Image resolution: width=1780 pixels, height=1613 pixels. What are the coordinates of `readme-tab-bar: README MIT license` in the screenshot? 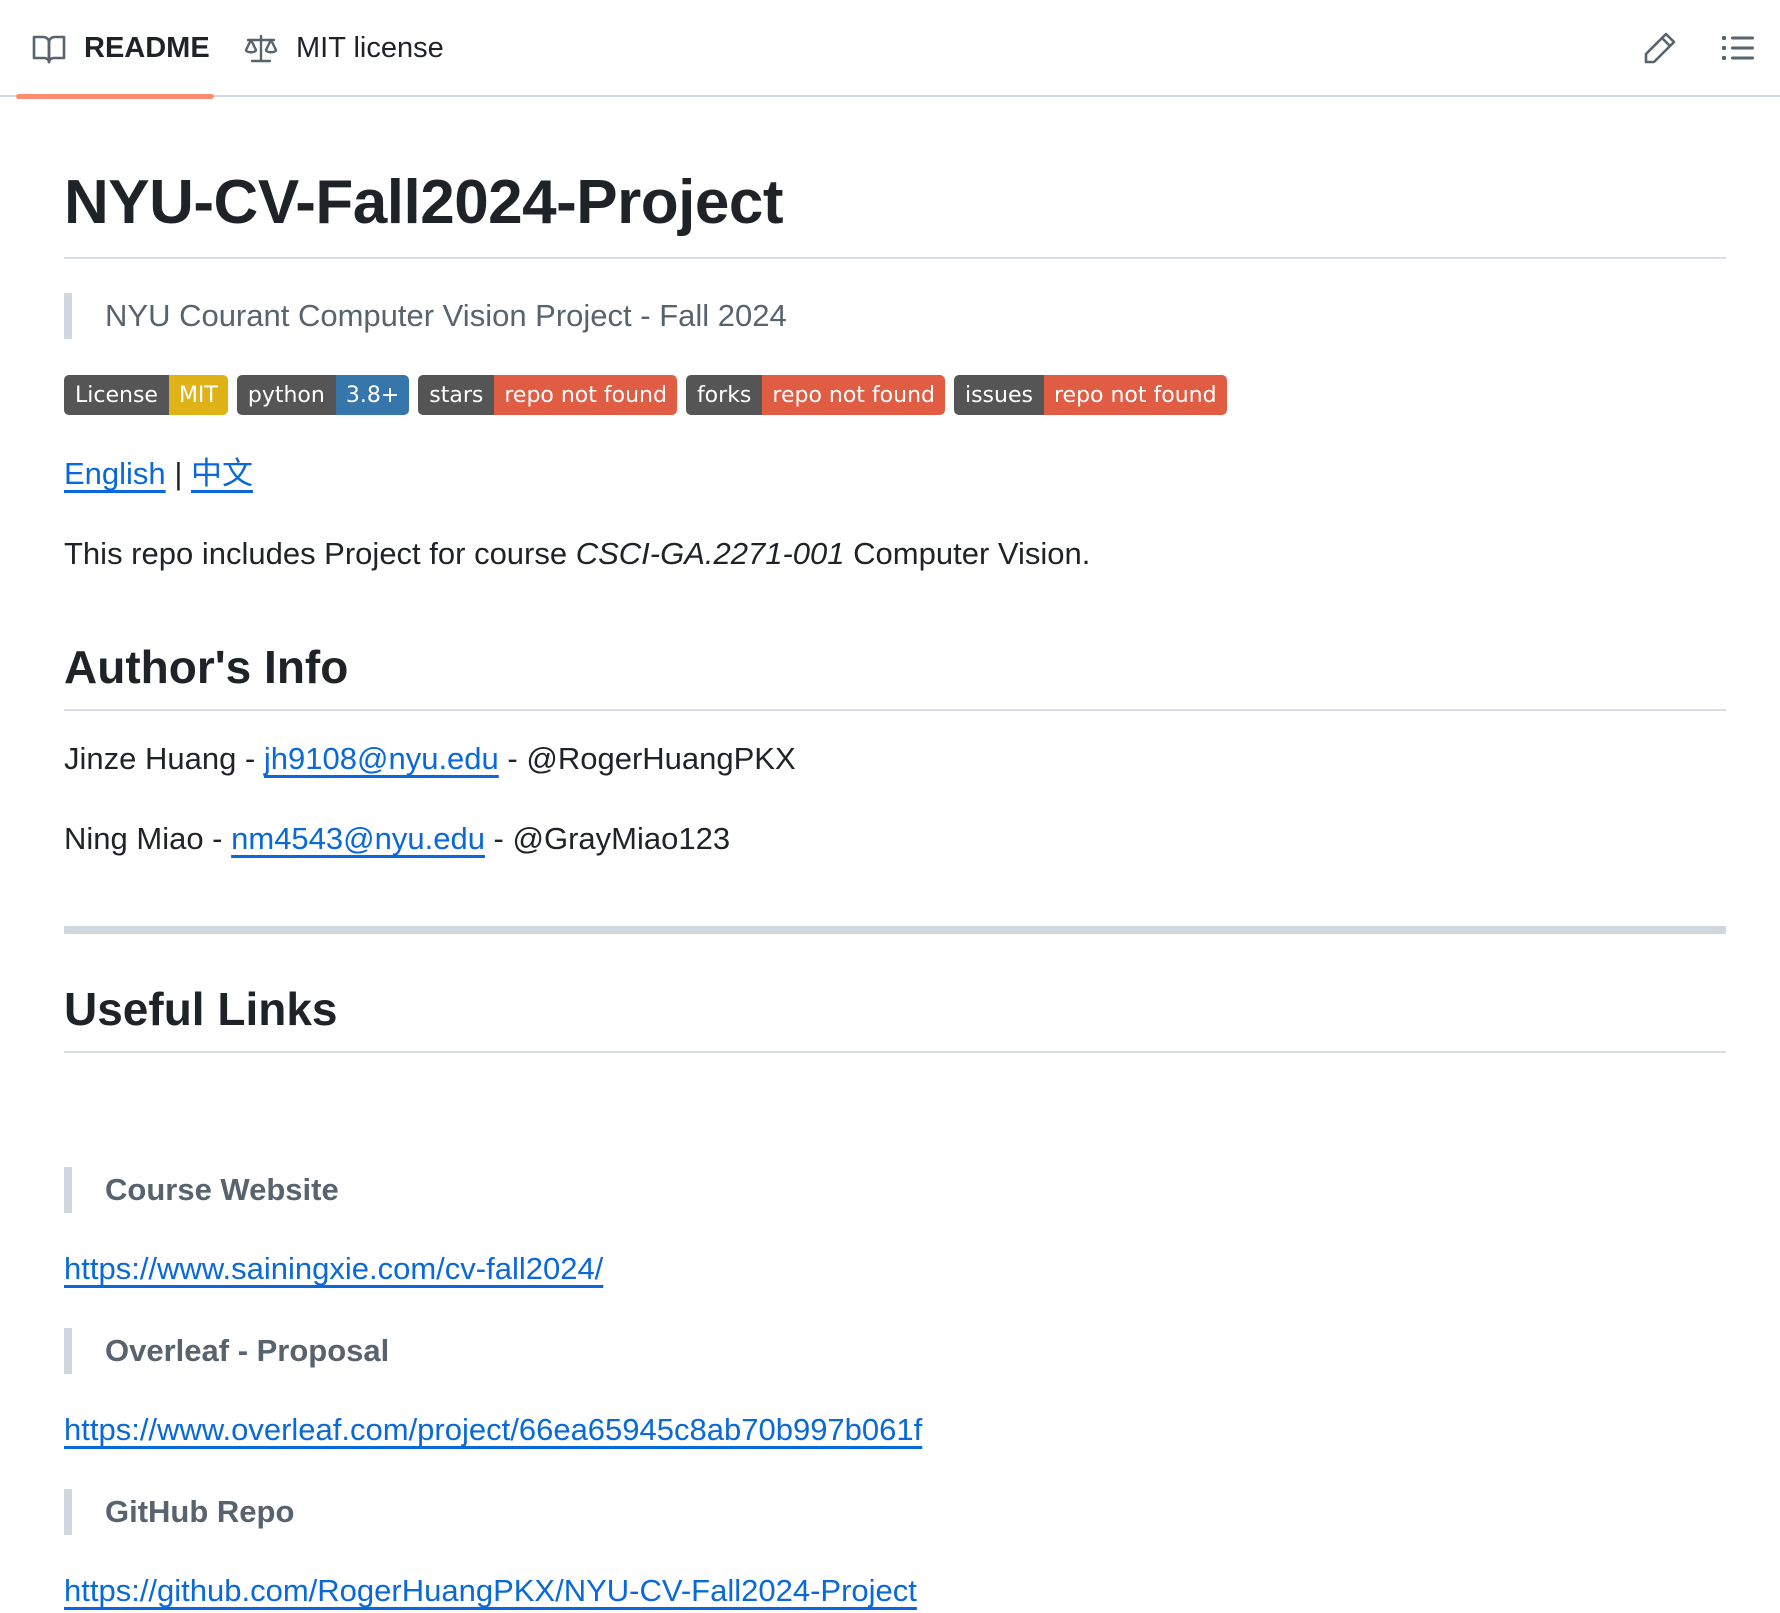 It's located at (890, 49).